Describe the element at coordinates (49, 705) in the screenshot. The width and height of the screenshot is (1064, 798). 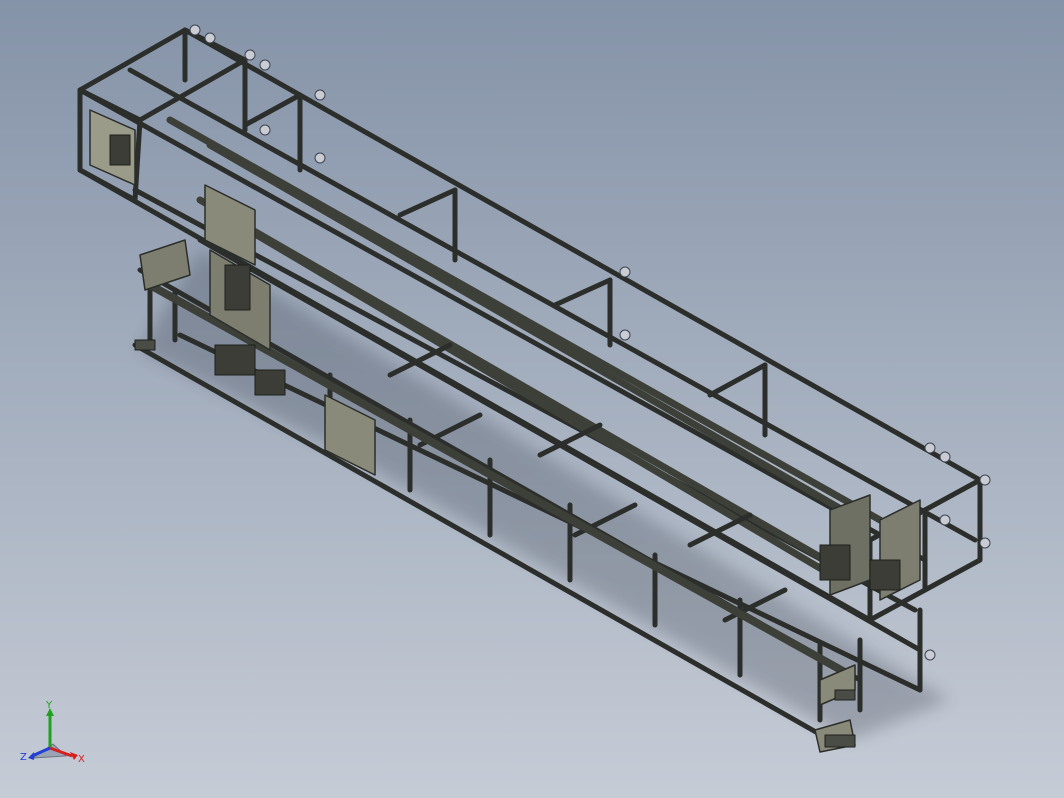
I see `y-axis-label: Y` at that location.